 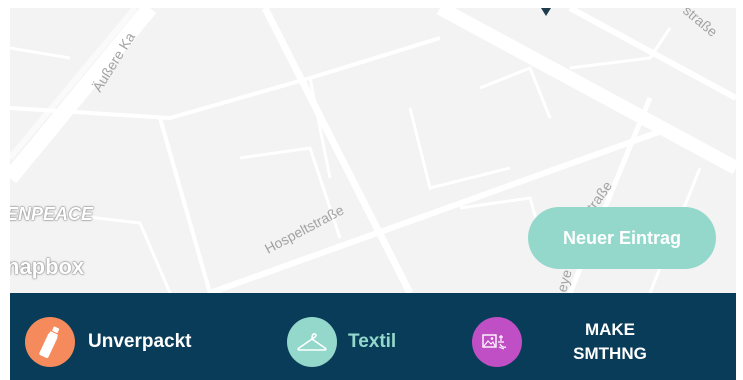 What do you see at coordinates (610, 342) in the screenshot?
I see `category-label: MAKE SMTHNG` at bounding box center [610, 342].